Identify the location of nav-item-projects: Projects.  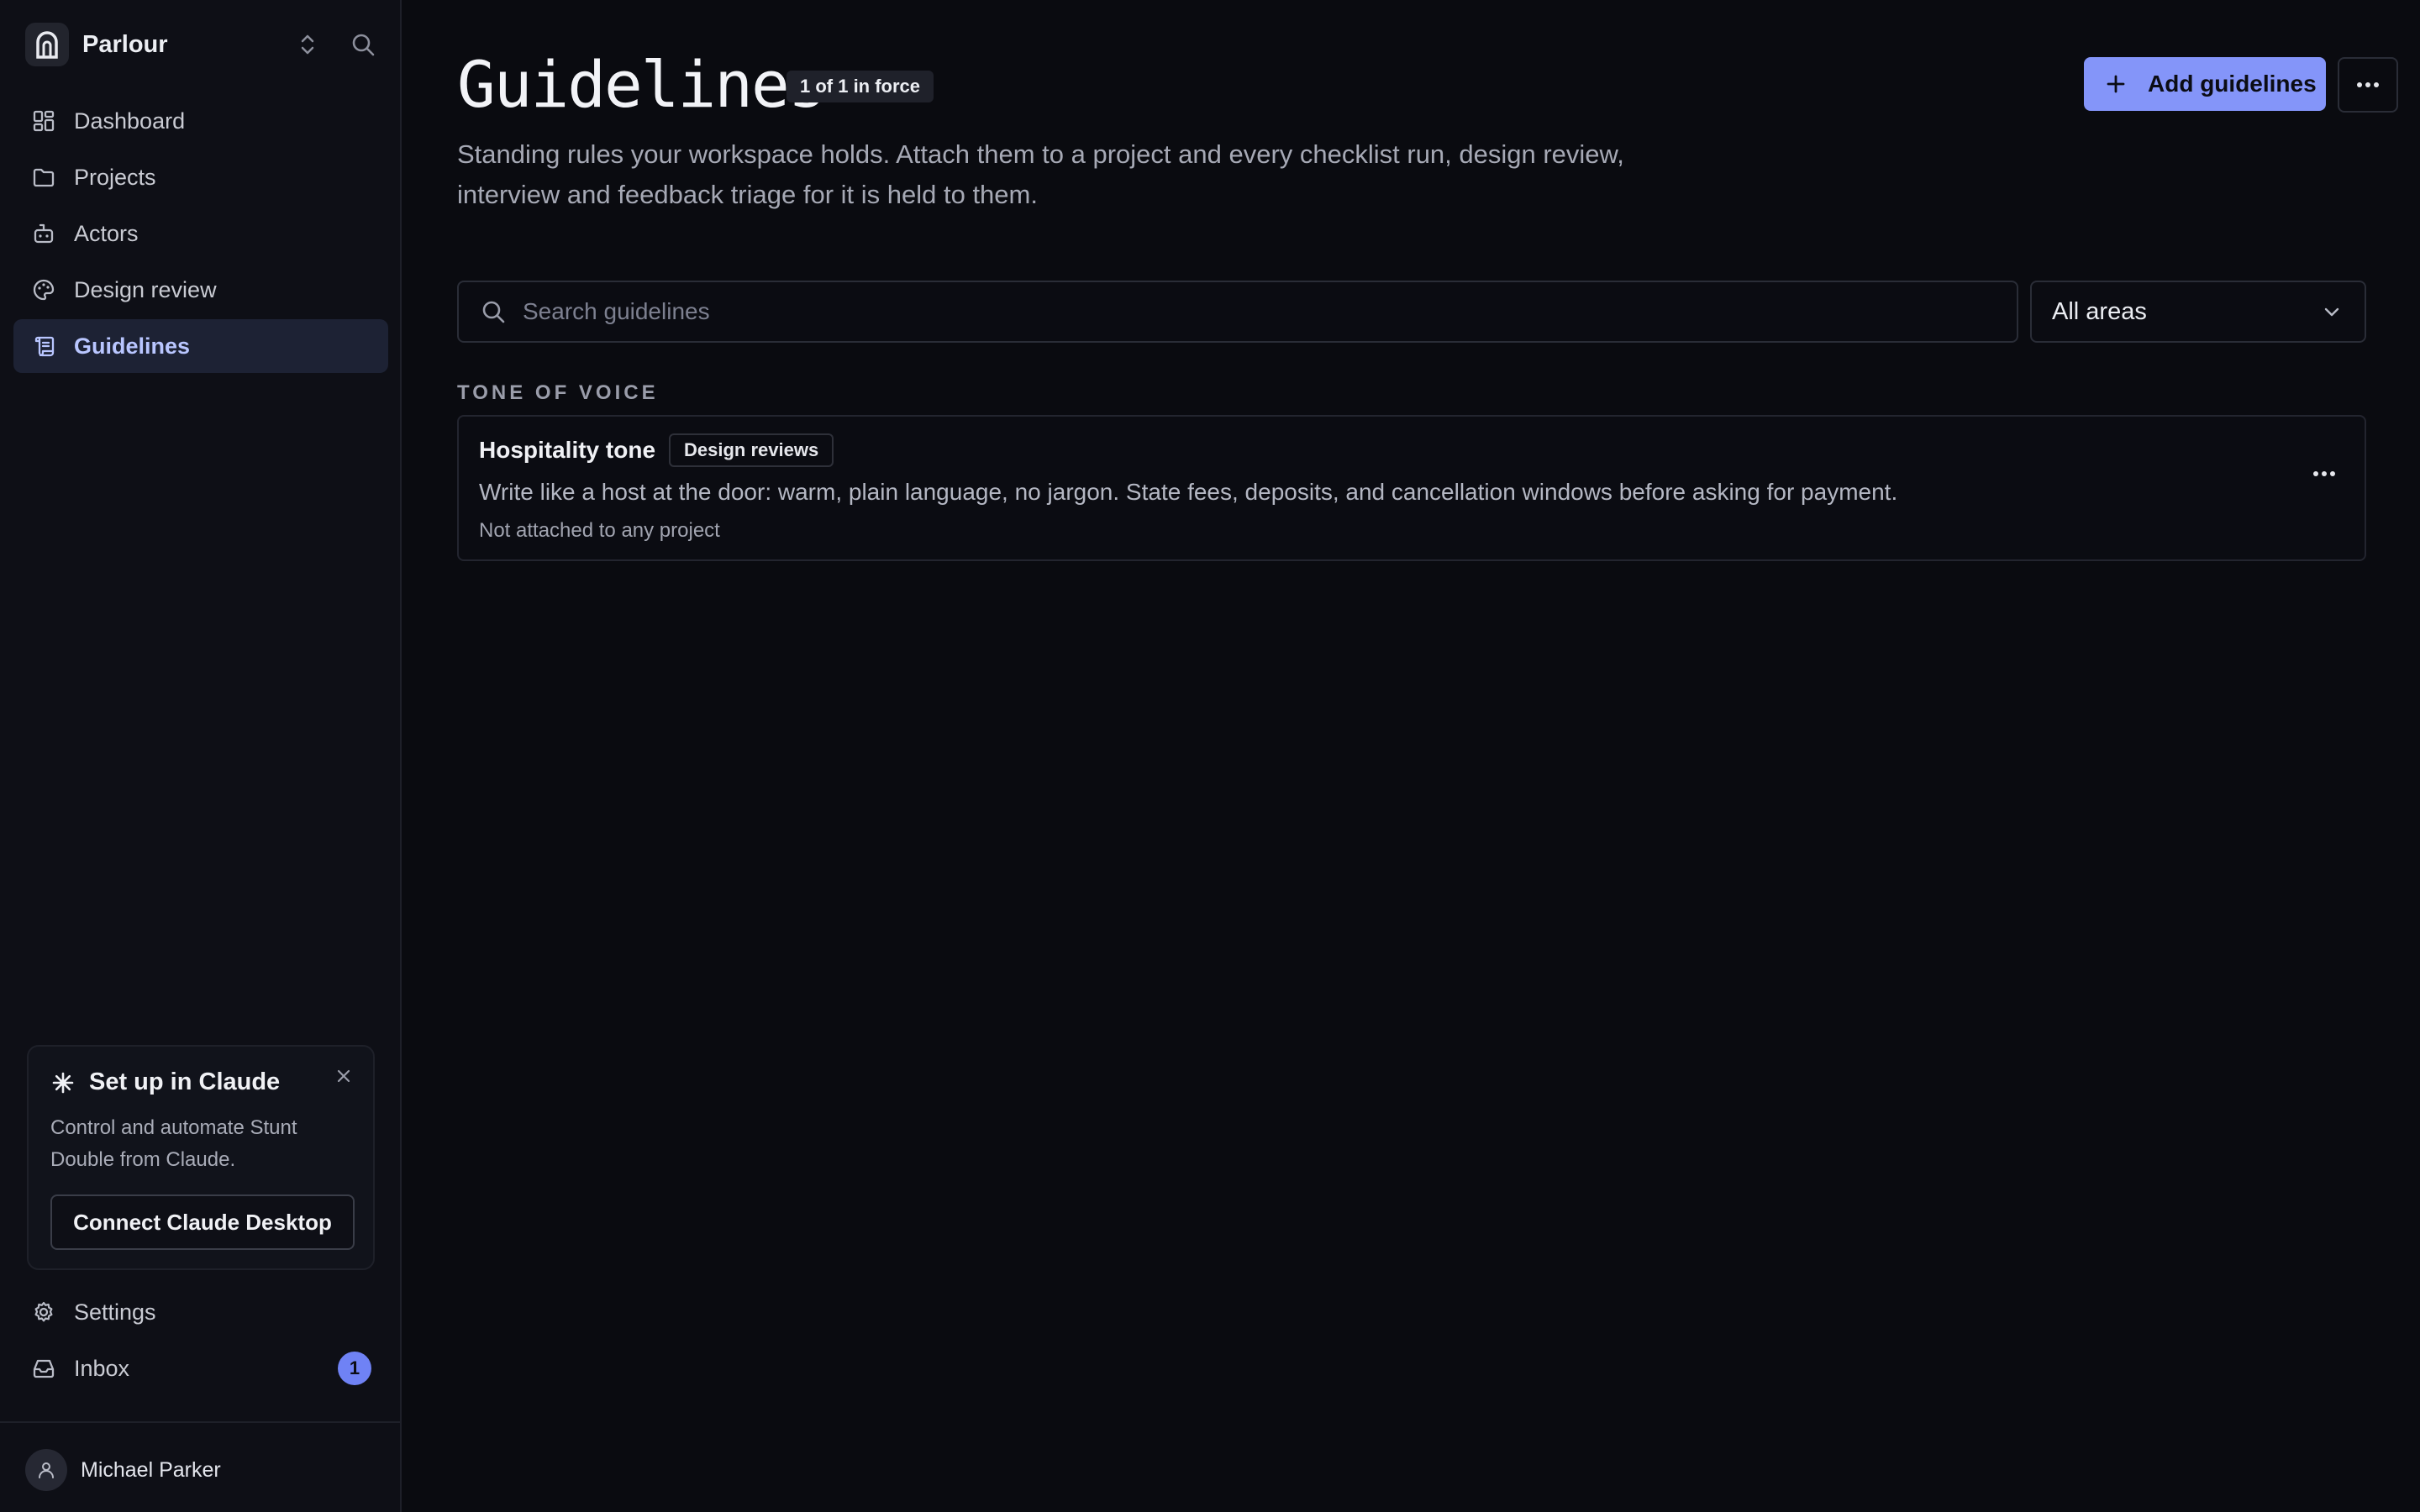
(200, 177).